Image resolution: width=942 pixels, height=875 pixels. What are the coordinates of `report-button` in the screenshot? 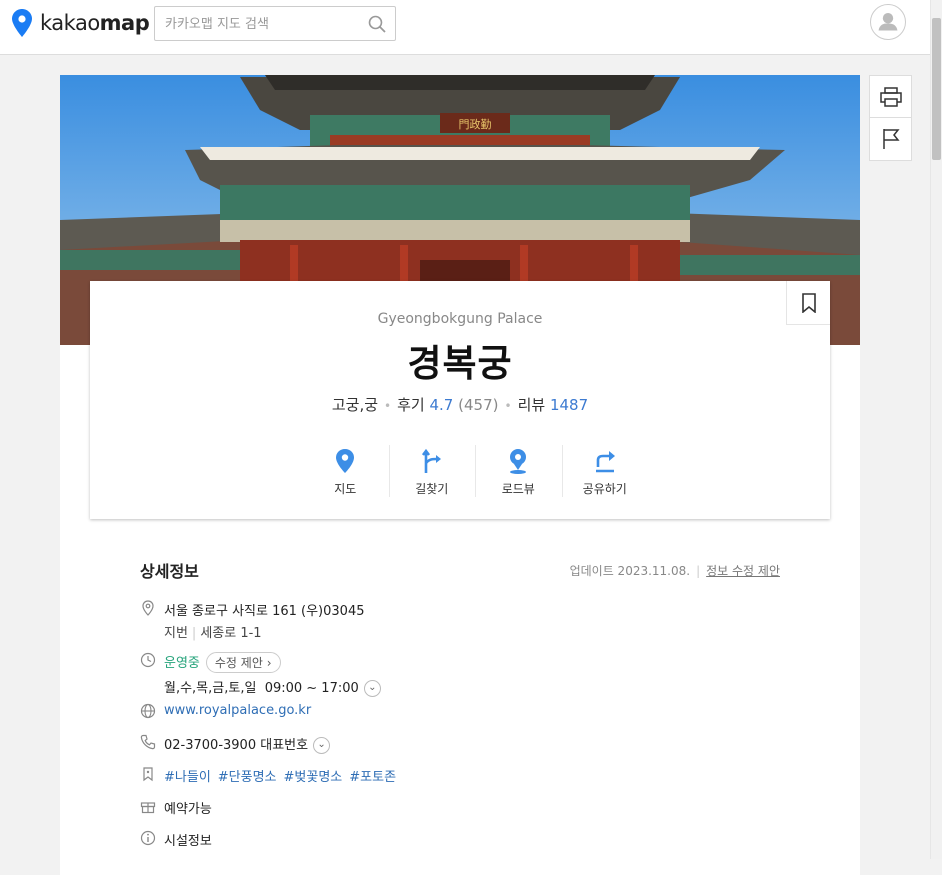 It's located at (890, 139).